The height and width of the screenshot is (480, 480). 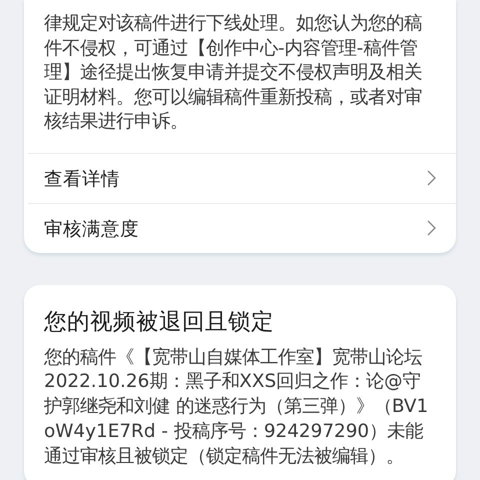 What do you see at coordinates (242, 177) in the screenshot?
I see `list-item: 查看详情` at bounding box center [242, 177].